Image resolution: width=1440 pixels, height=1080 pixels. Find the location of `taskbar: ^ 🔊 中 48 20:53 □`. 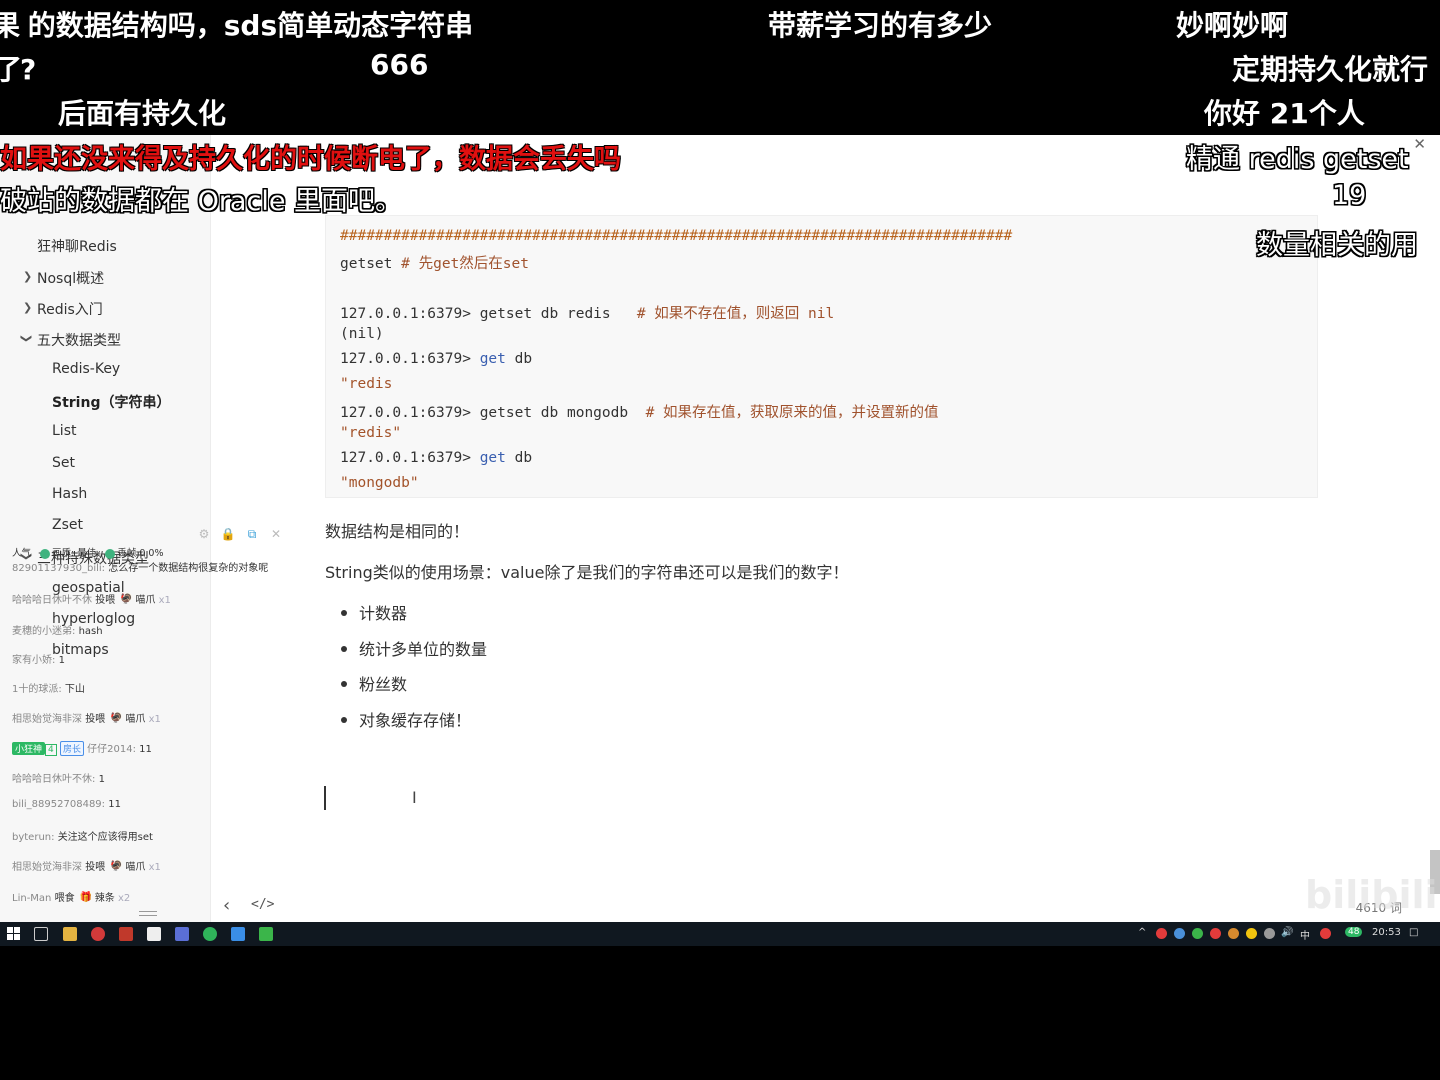

taskbar: ^ 🔊 中 48 20:53 □ is located at coordinates (720, 934).